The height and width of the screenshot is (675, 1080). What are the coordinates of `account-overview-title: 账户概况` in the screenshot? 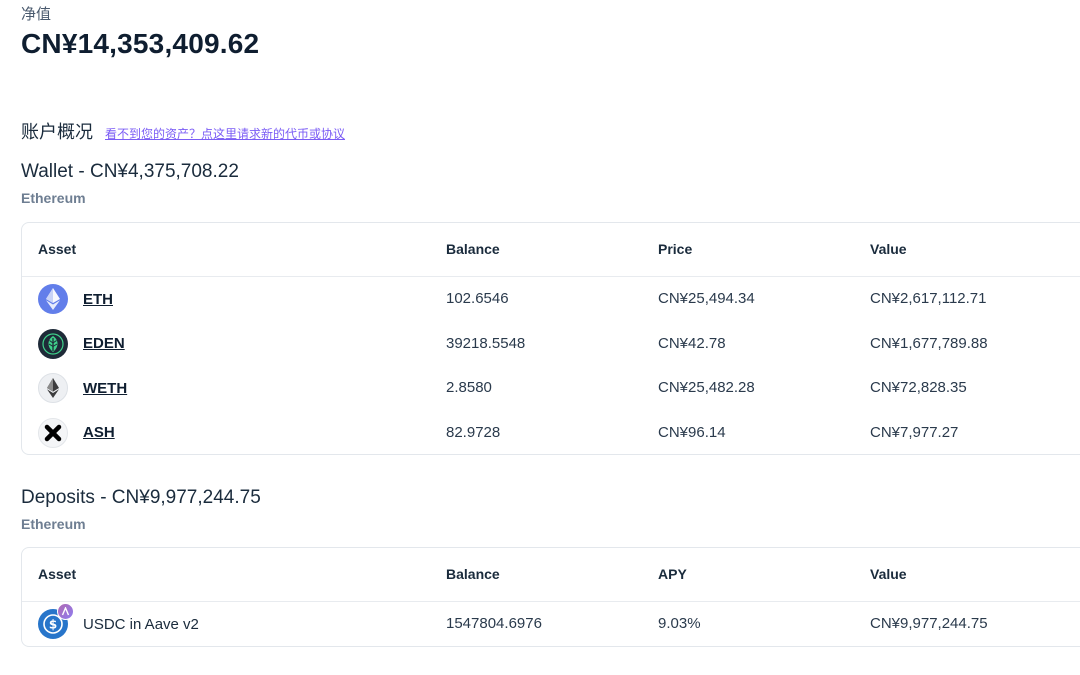 It's located at (57, 132).